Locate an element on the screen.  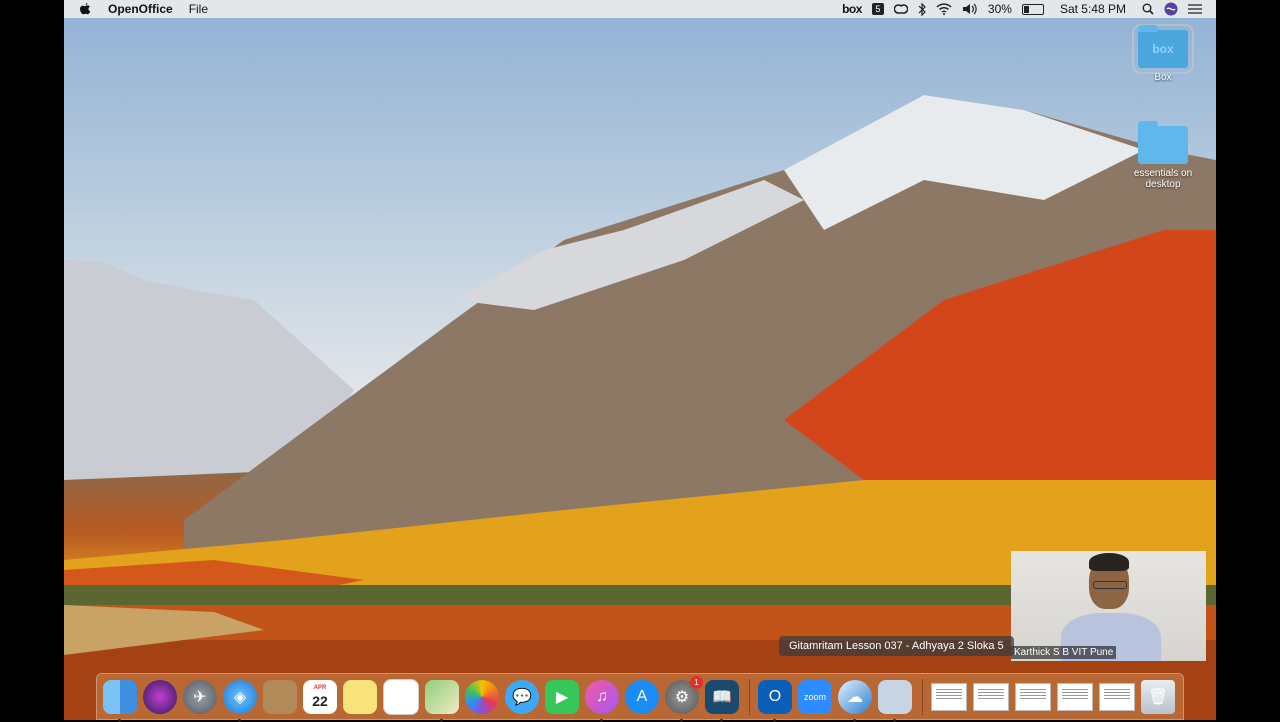
creative-cloud-icon is located at coordinates (900, 9).